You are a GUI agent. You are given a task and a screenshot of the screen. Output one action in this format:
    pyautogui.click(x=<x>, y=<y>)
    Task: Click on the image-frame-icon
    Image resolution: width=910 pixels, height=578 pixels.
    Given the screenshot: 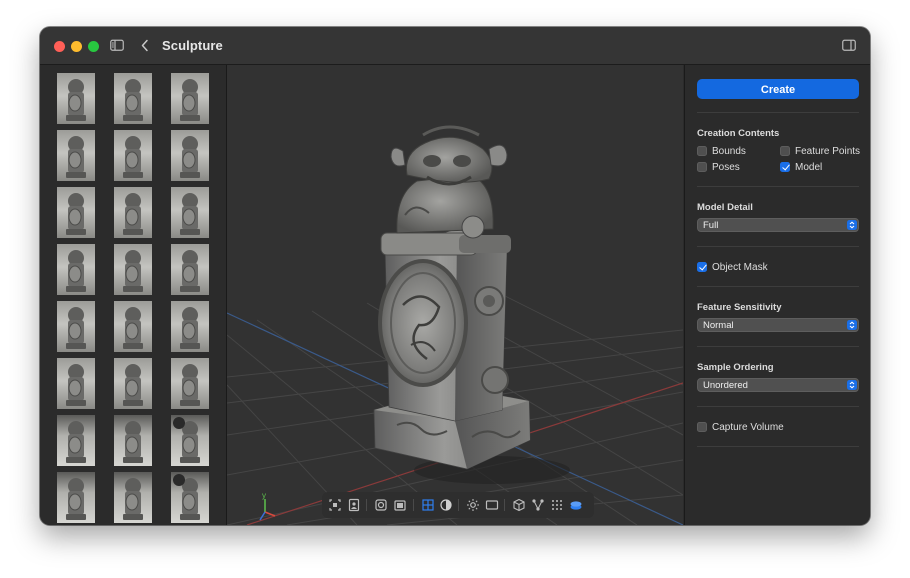 What is the action you would take?
    pyautogui.click(x=354, y=505)
    